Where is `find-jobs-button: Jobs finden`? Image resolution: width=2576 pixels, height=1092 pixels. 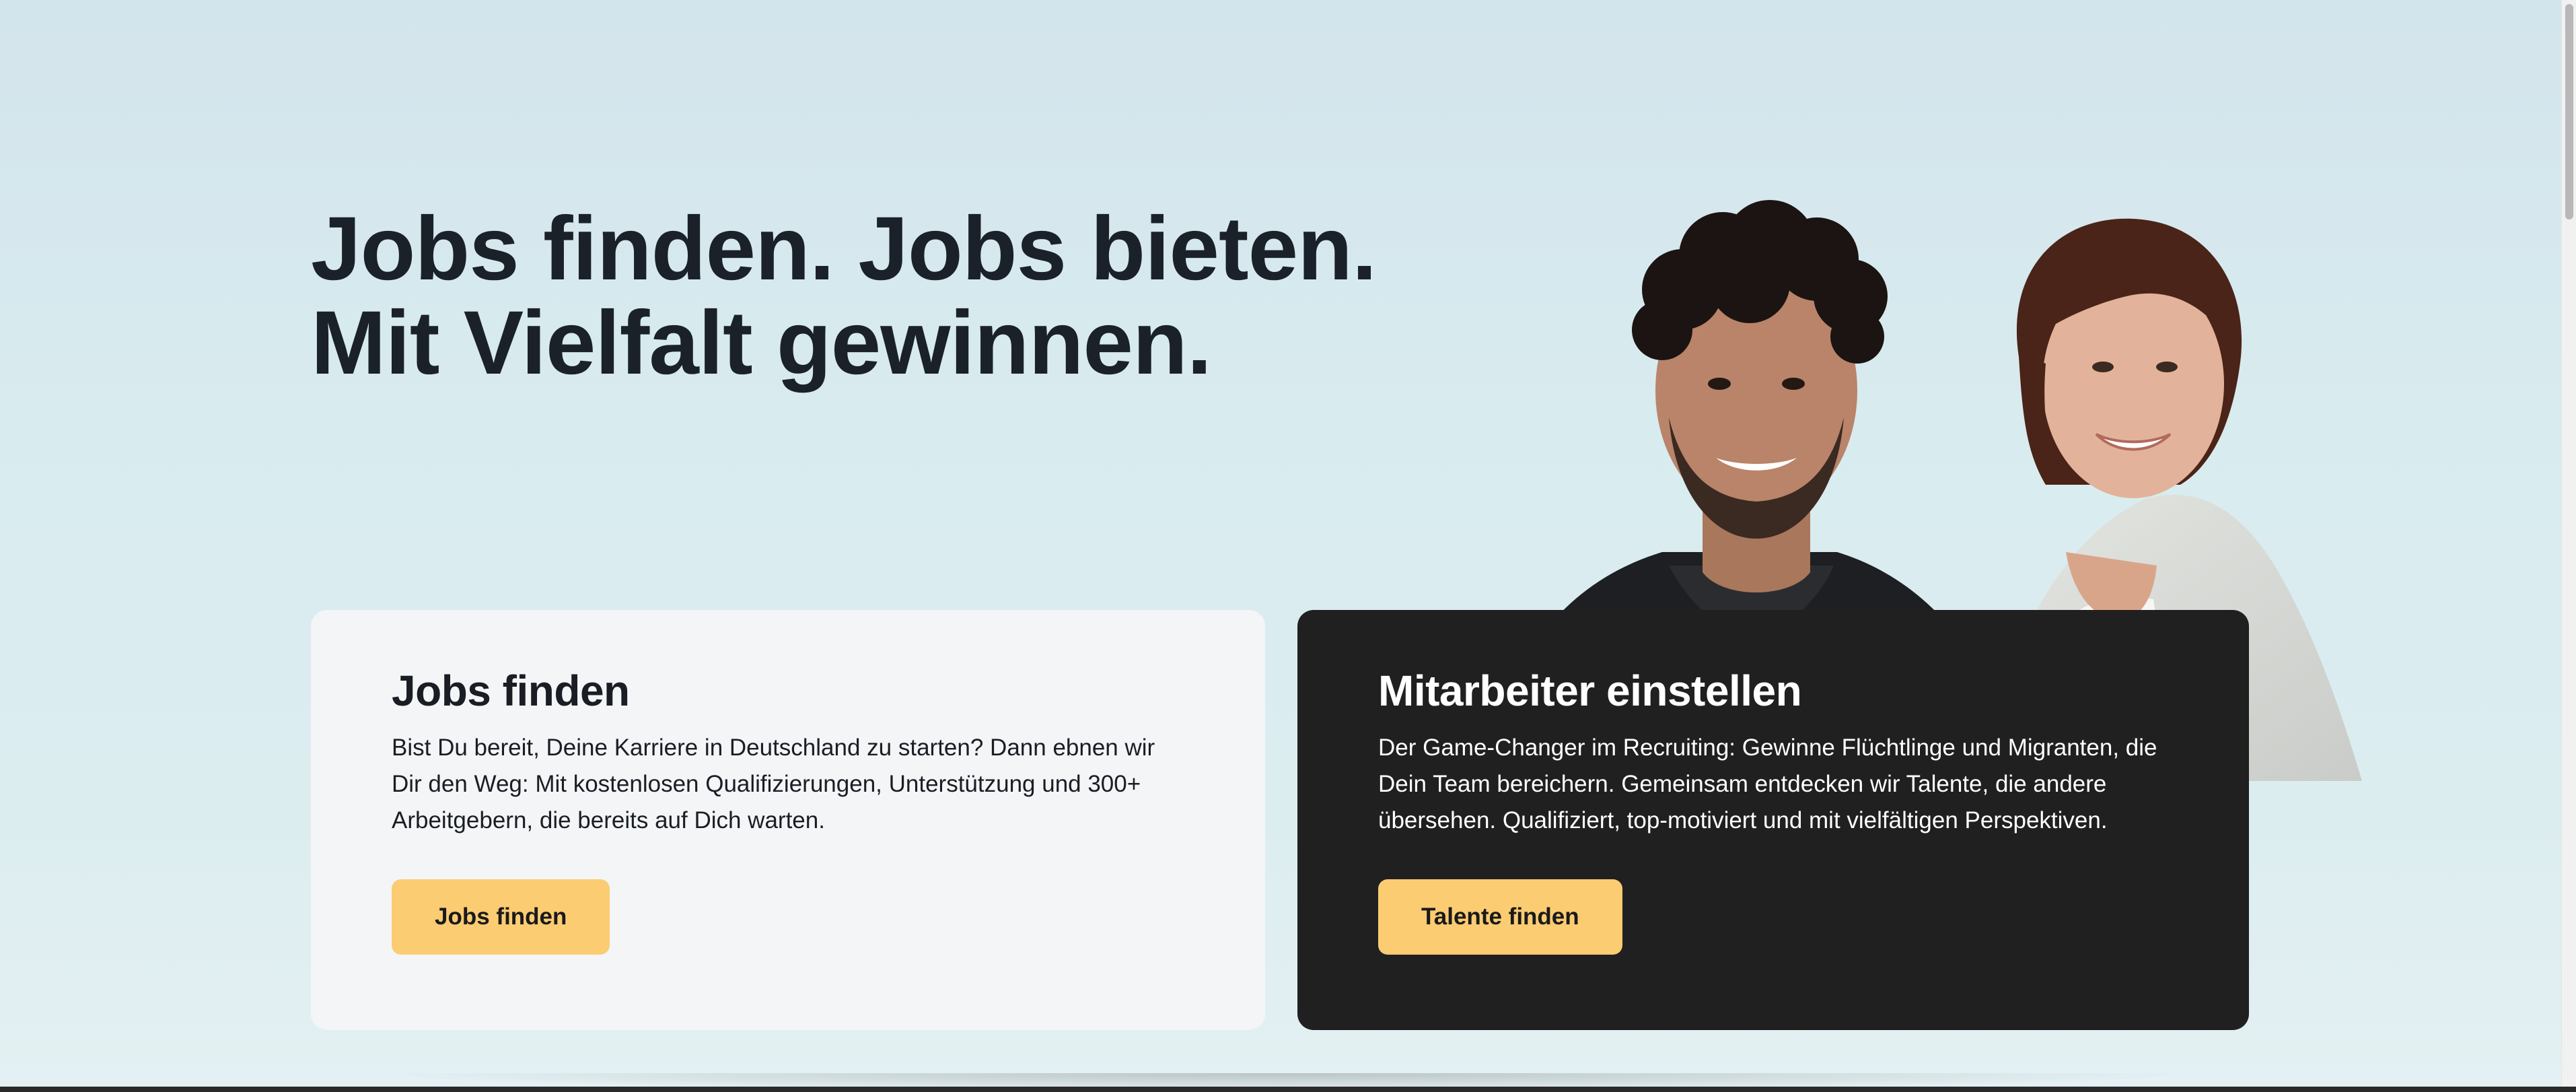
find-jobs-button: Jobs finden is located at coordinates (501, 917).